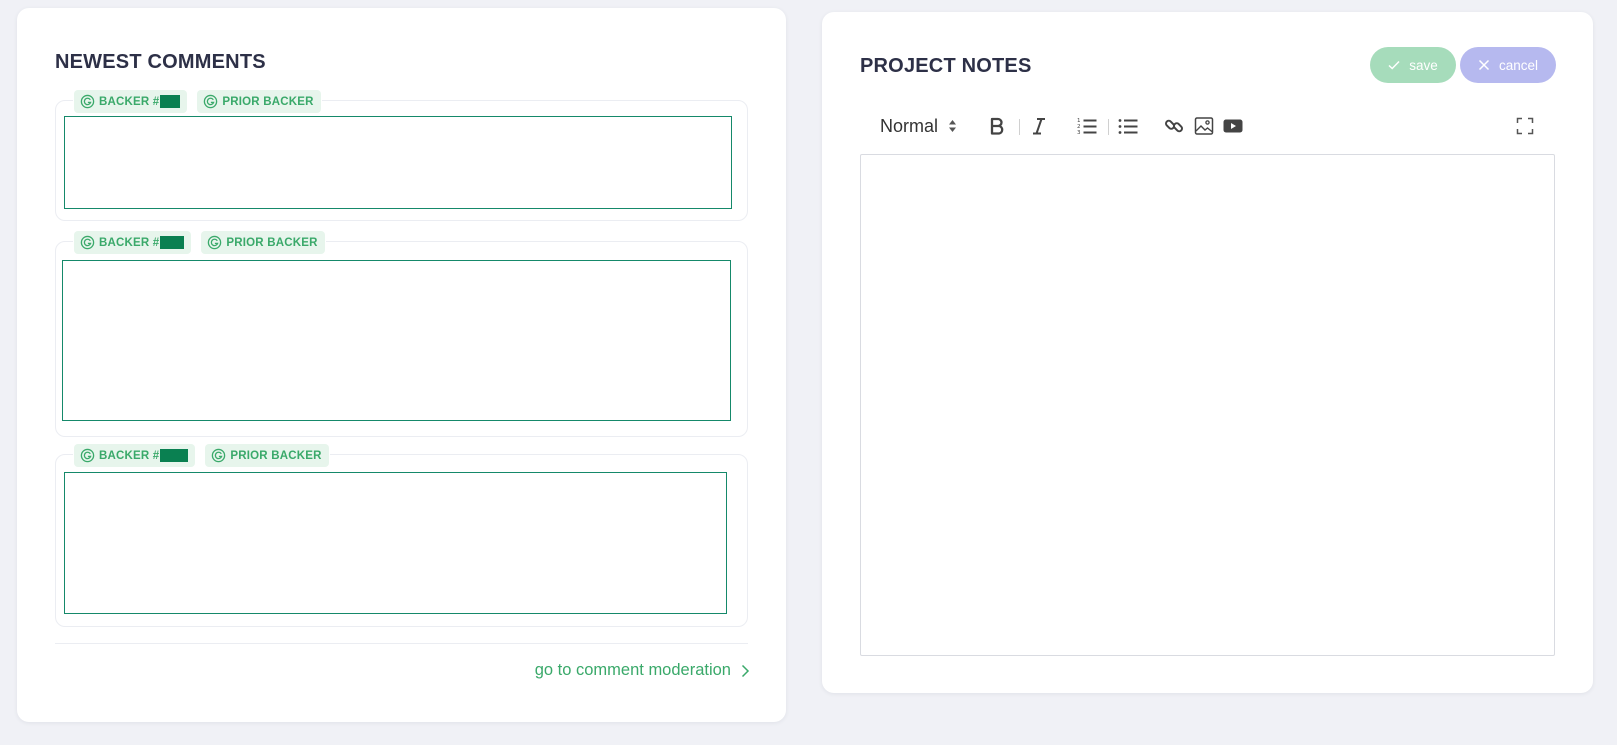 Image resolution: width=1617 pixels, height=745 pixels. I want to click on link-button, so click(1174, 126).